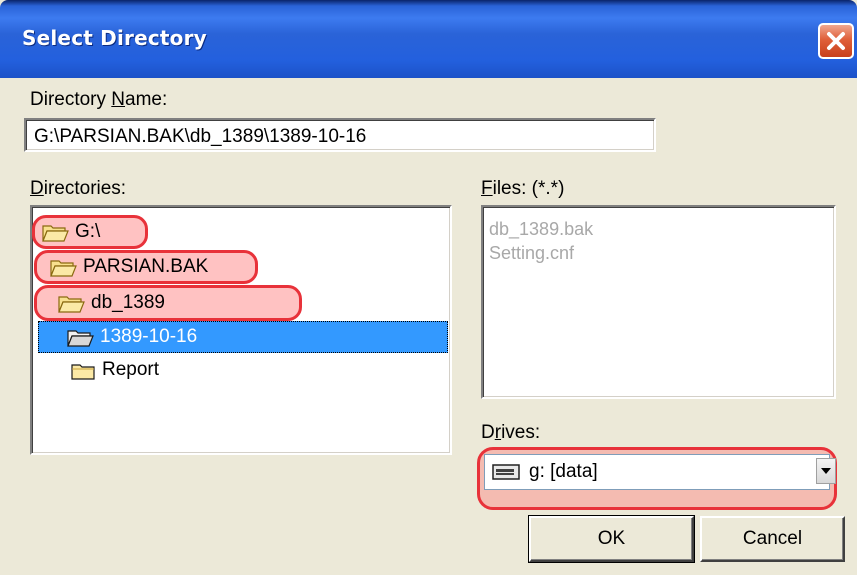 The width and height of the screenshot is (857, 575). I want to click on drives-dropdown-button, so click(826, 471).